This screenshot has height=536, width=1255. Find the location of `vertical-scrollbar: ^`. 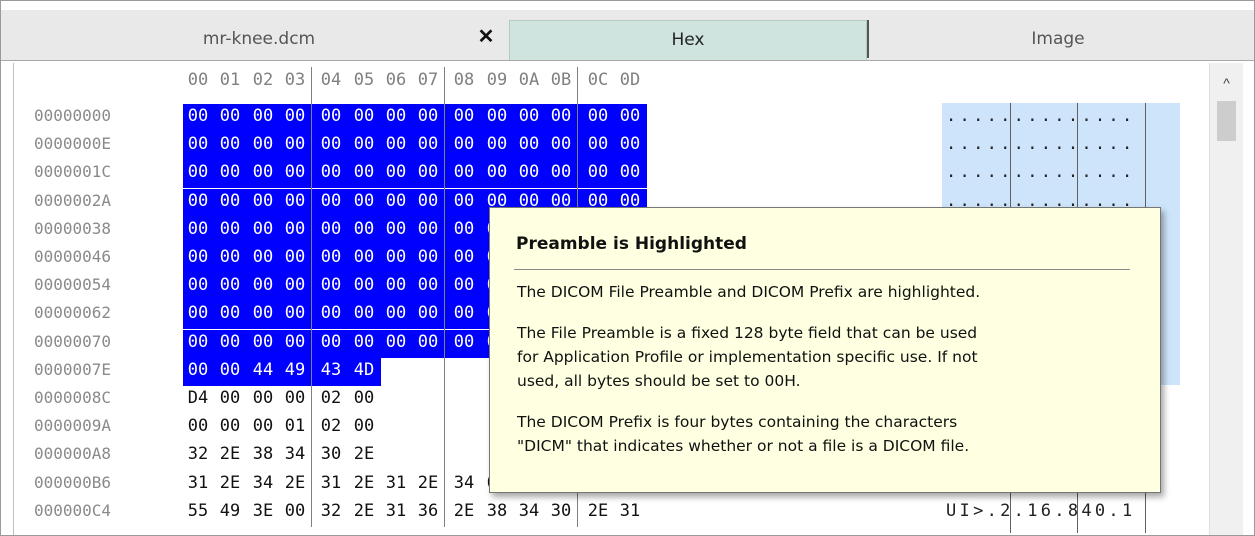

vertical-scrollbar: ^ is located at coordinates (1226, 299).